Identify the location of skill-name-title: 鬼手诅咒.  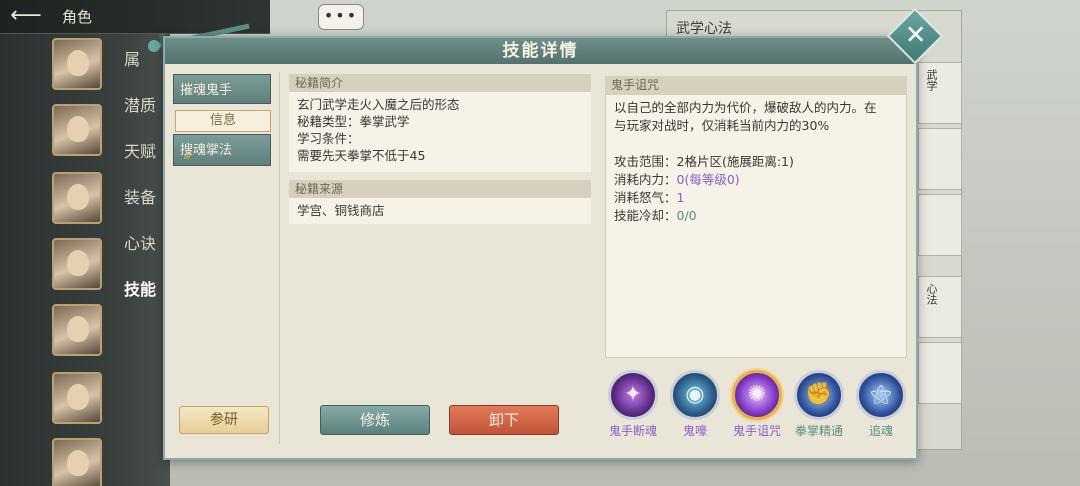
(756, 85).